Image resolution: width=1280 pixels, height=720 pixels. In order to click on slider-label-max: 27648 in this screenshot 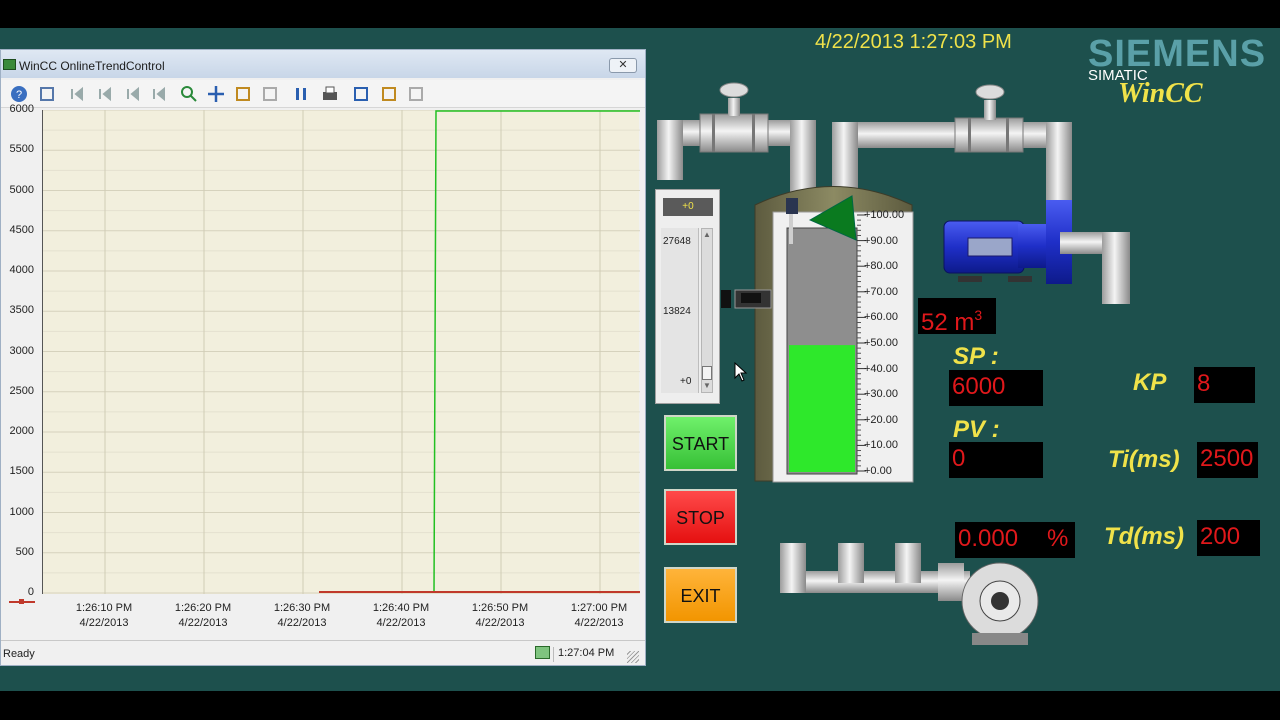, I will do `click(677, 241)`.